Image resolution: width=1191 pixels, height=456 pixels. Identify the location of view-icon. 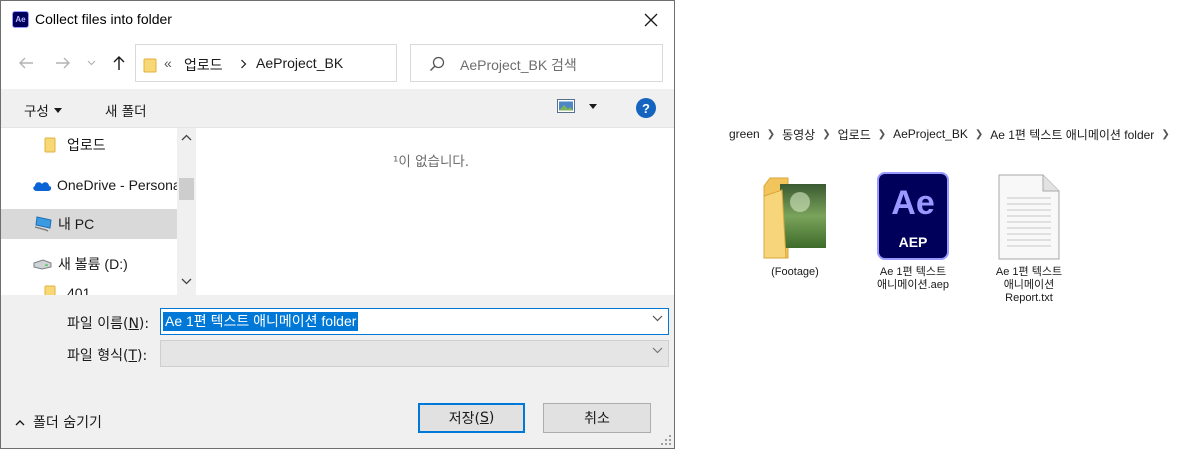
(566, 106).